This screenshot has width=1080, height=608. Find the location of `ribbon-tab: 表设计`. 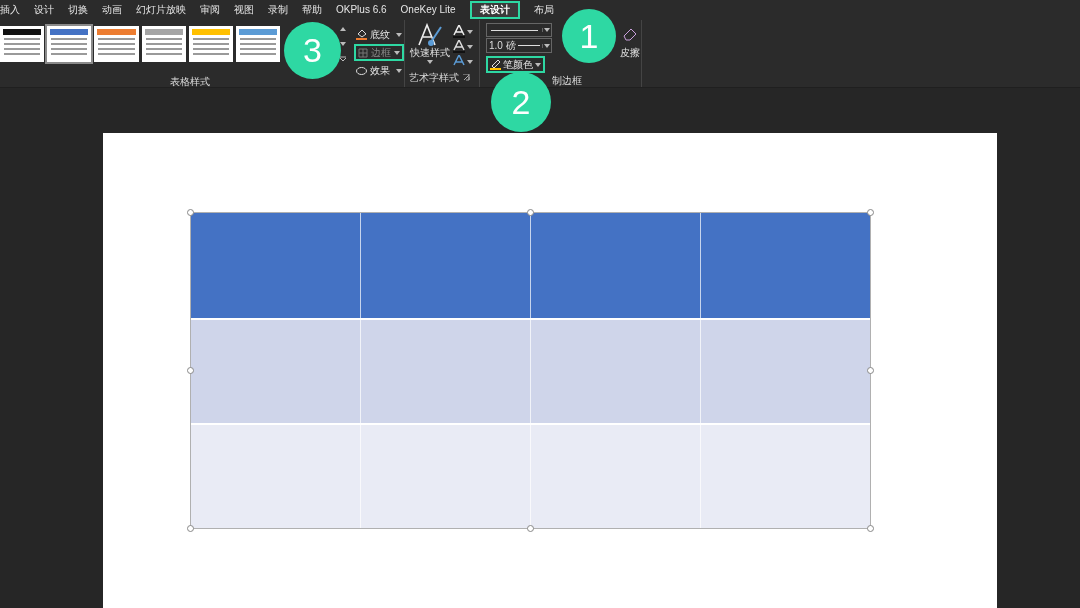

ribbon-tab: 表设计 is located at coordinates (494, 10).